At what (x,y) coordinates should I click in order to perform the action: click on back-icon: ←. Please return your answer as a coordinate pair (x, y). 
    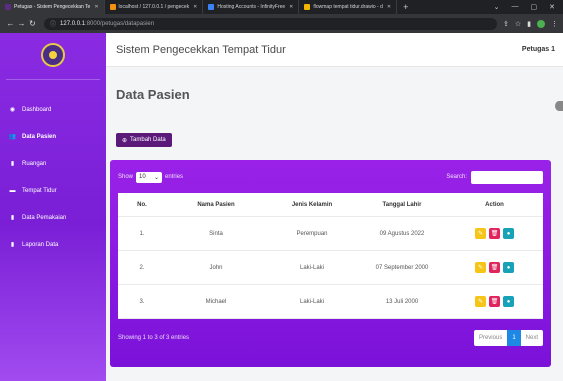
    Looking at the image, I should click on (10, 23).